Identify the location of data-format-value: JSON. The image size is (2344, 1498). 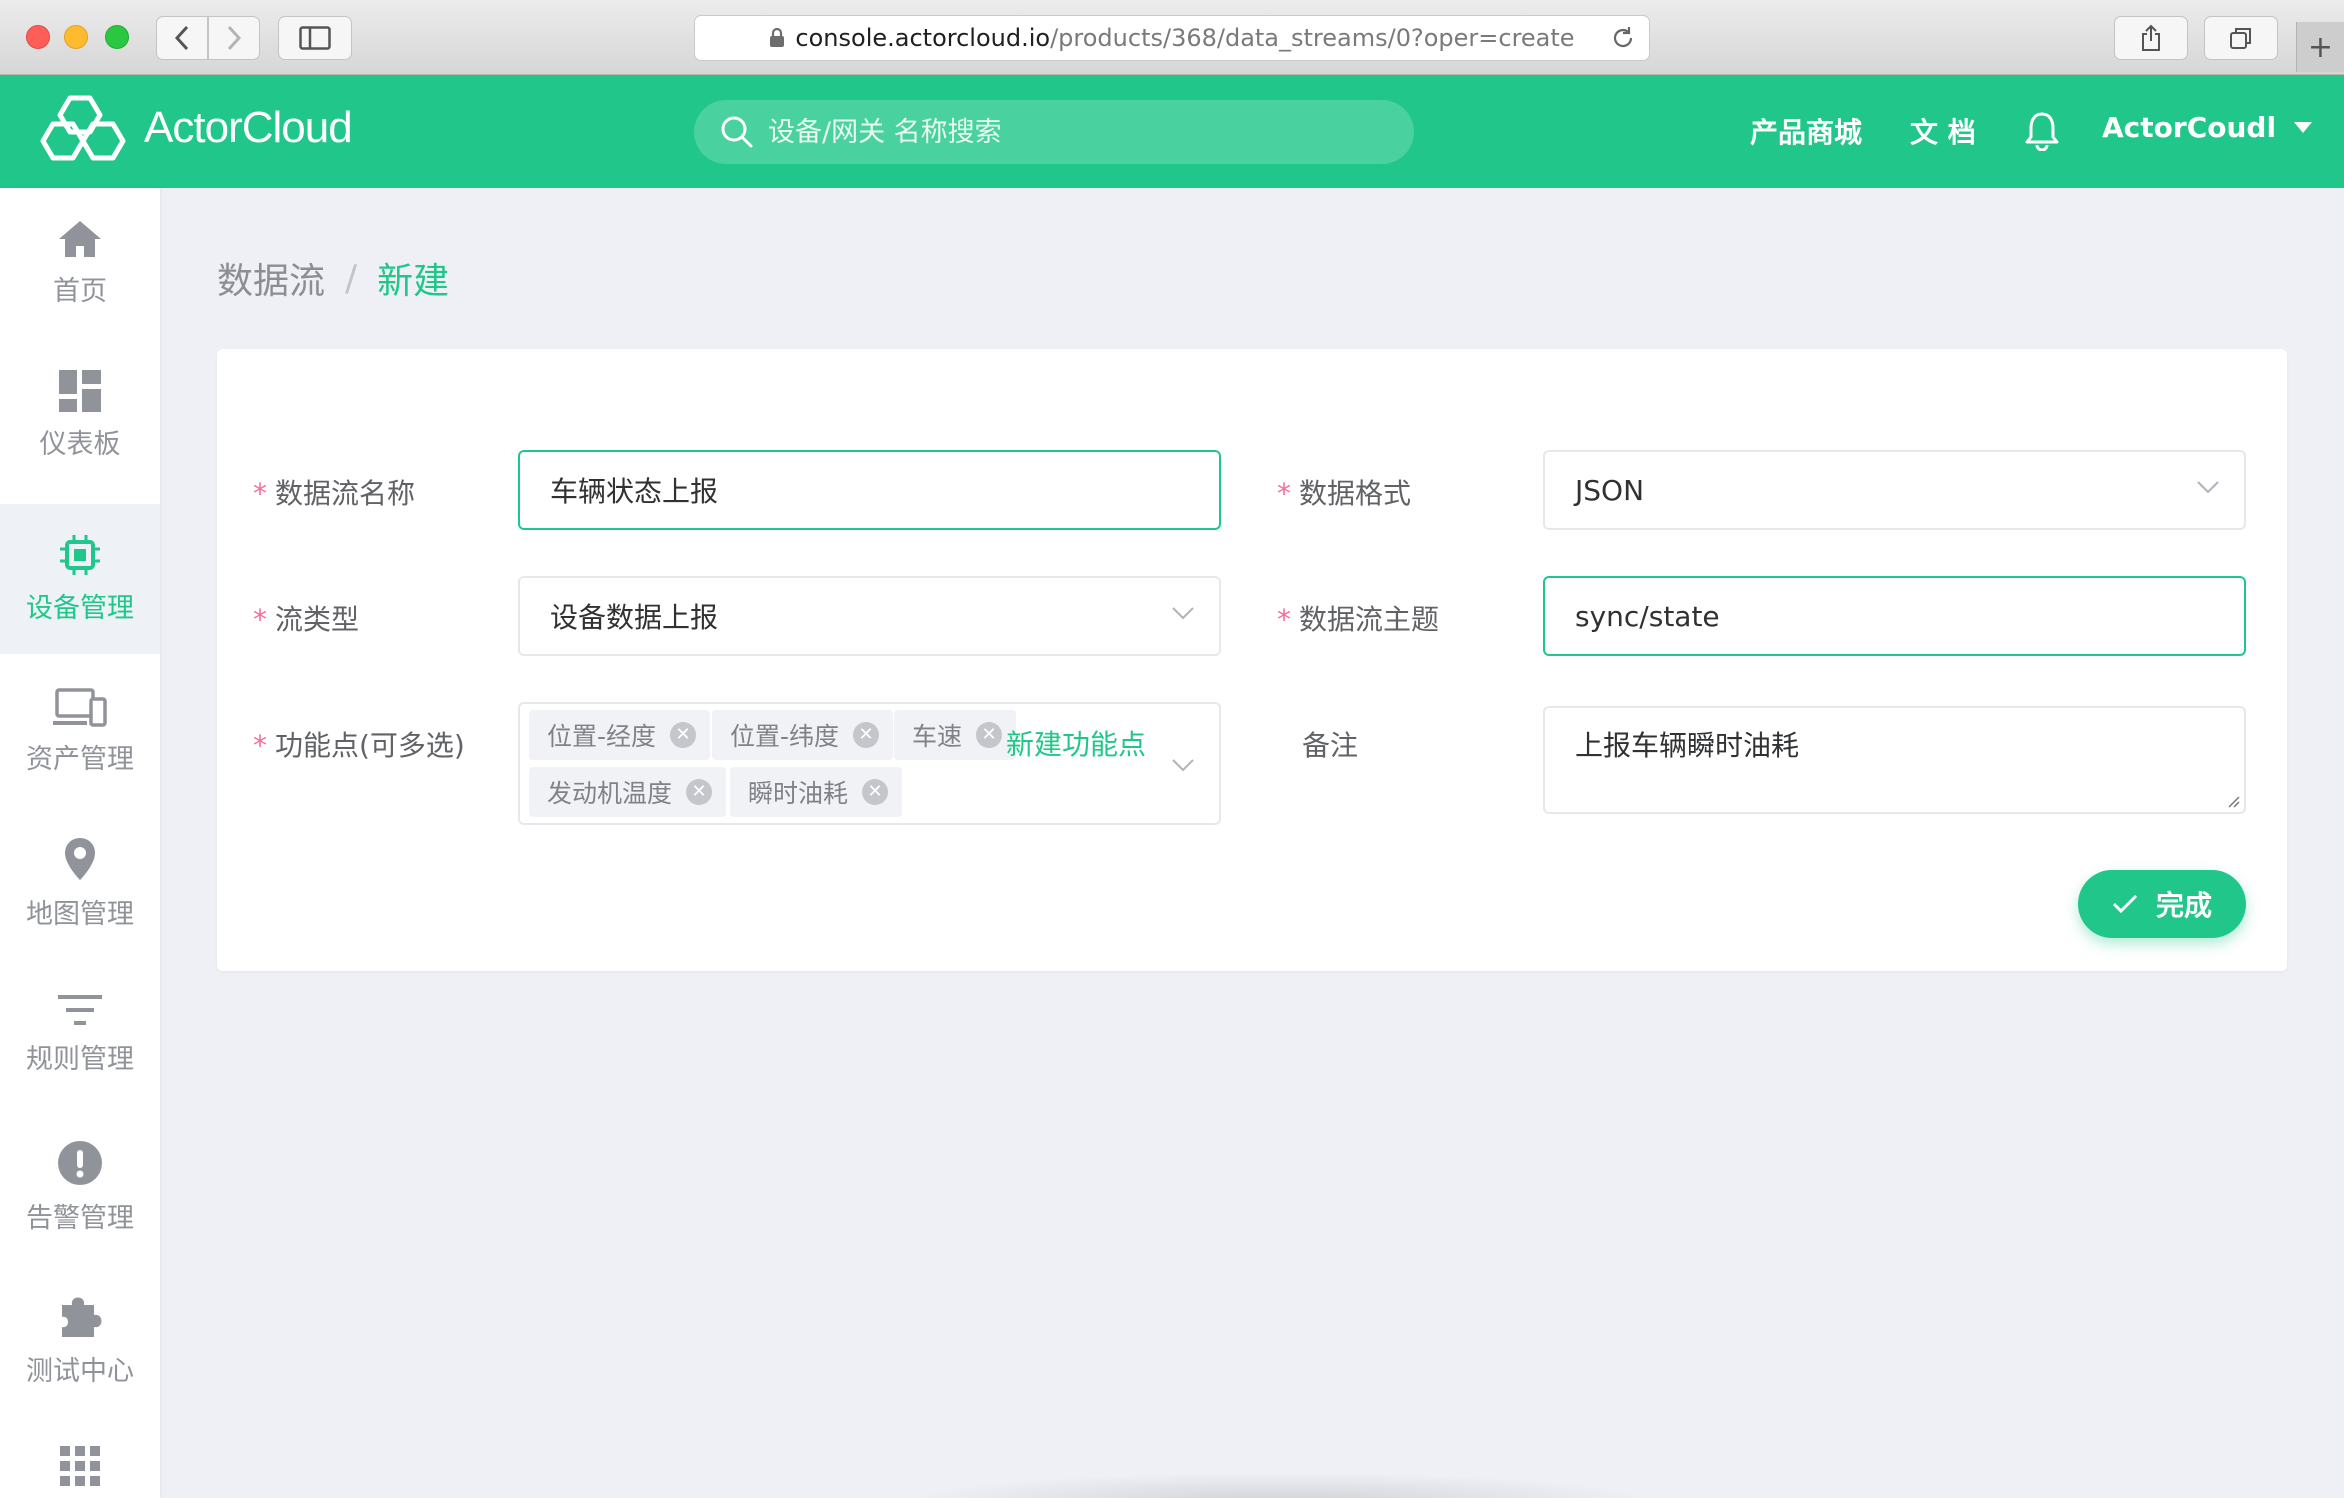
(1610, 490).